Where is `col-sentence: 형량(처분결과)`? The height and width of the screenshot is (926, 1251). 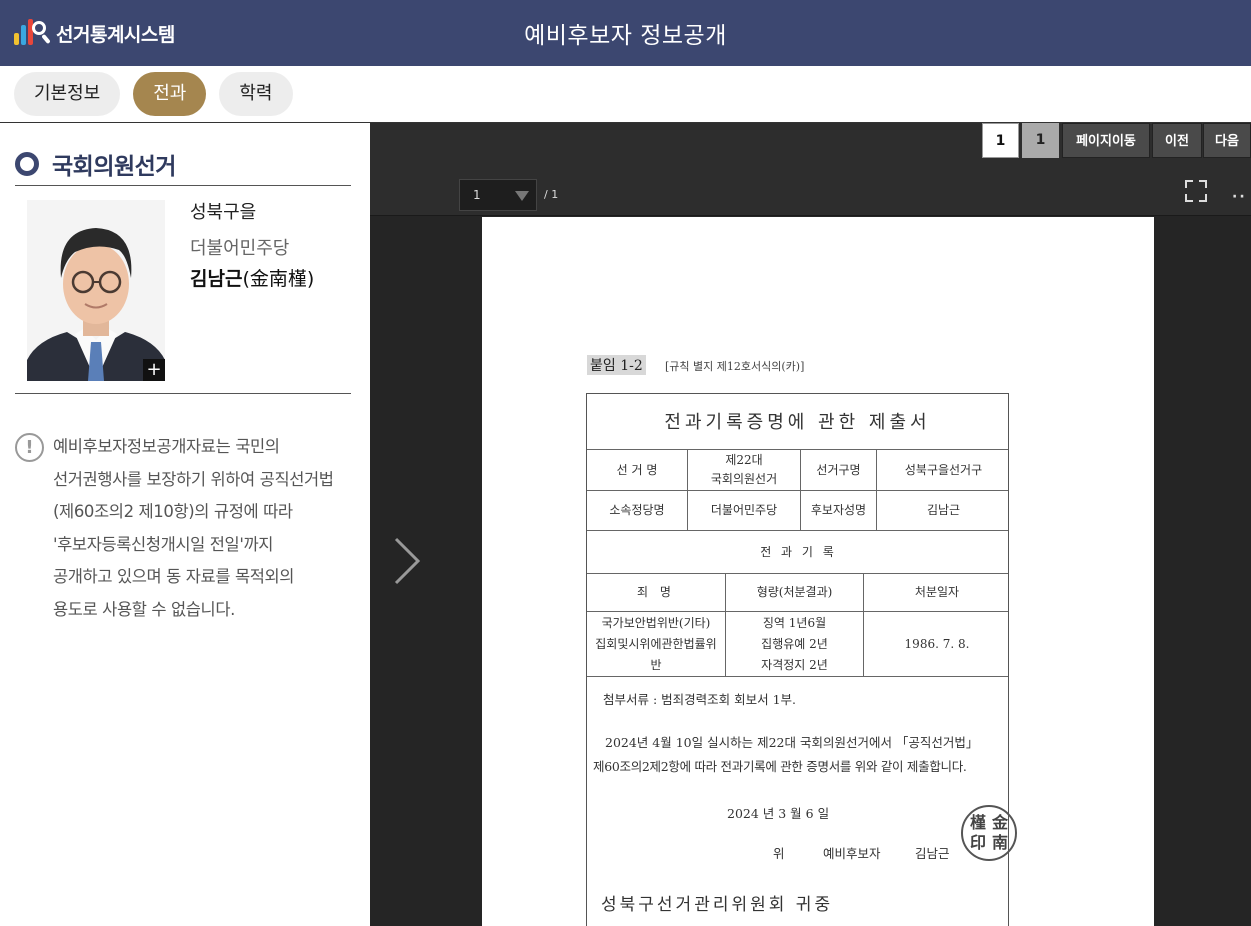
col-sentence: 형량(처분결과) is located at coordinates (794, 592).